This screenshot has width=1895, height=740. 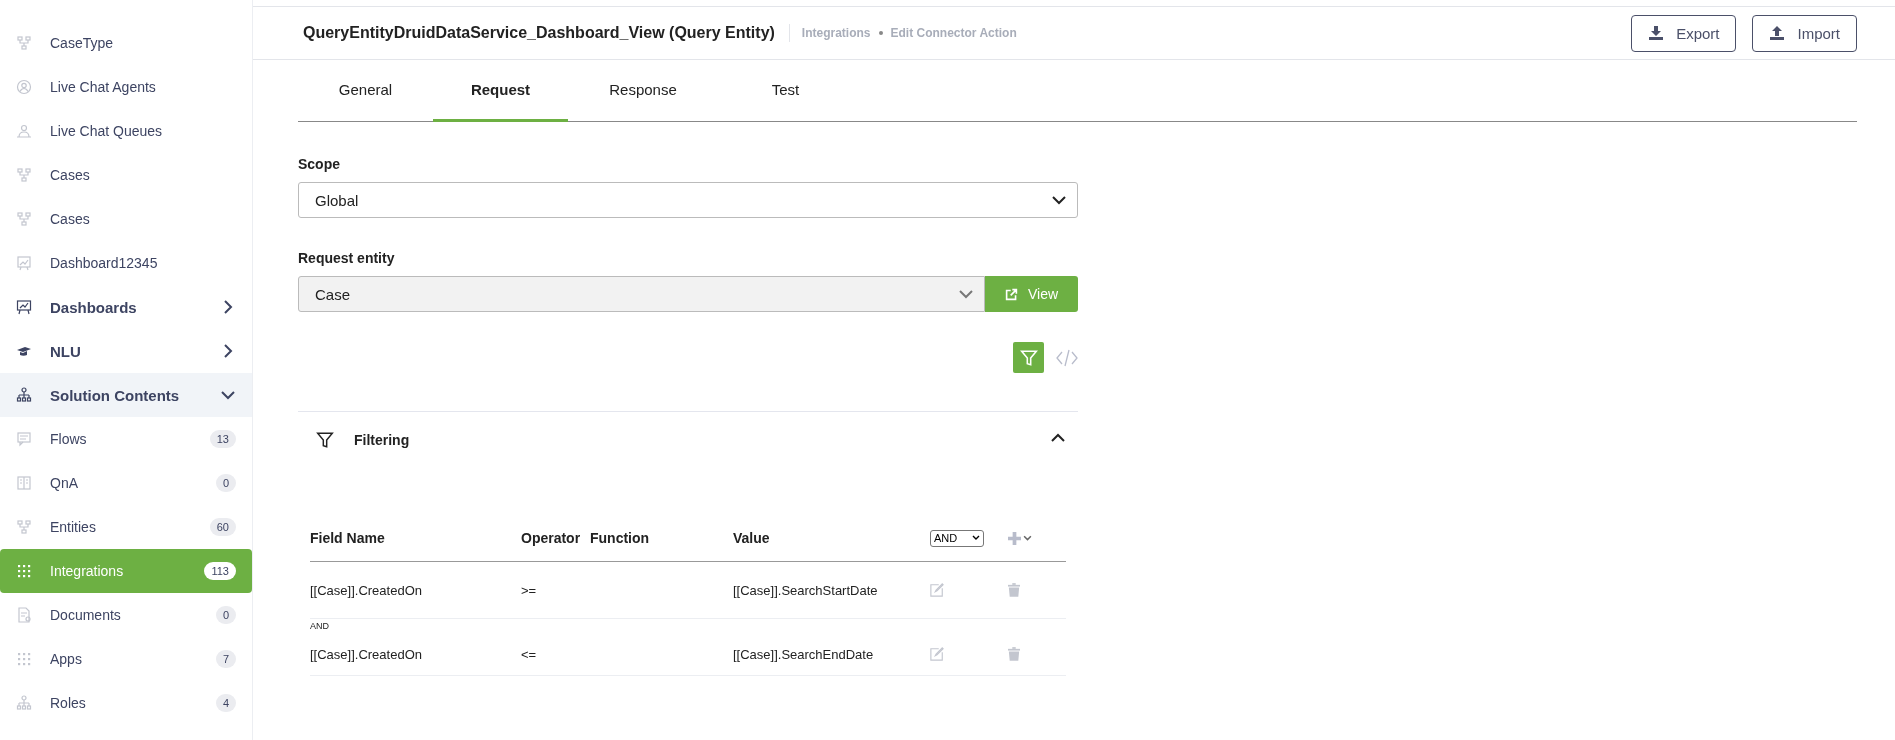 I want to click on column-header: Field Name, so click(x=348, y=538).